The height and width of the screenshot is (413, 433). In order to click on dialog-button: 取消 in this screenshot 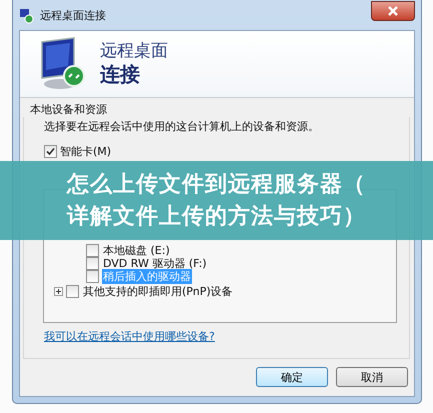, I will do `click(372, 377)`.